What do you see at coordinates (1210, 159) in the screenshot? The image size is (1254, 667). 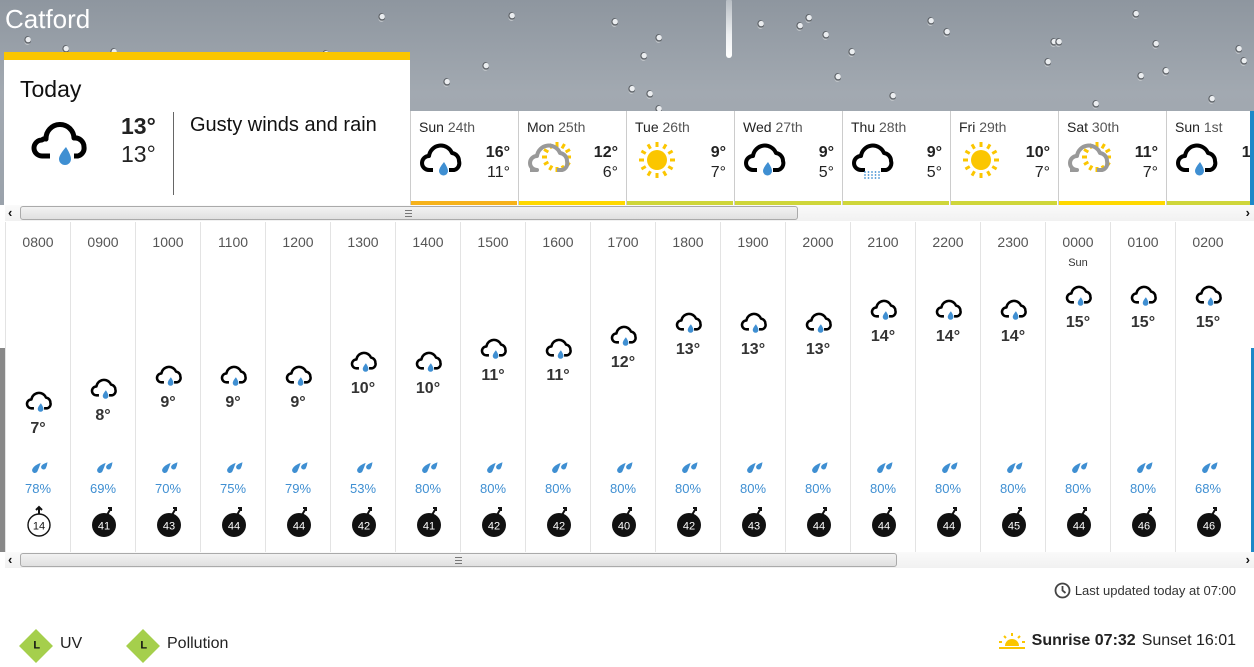 I see `day-tile: Sun 1st 16° 5°` at bounding box center [1210, 159].